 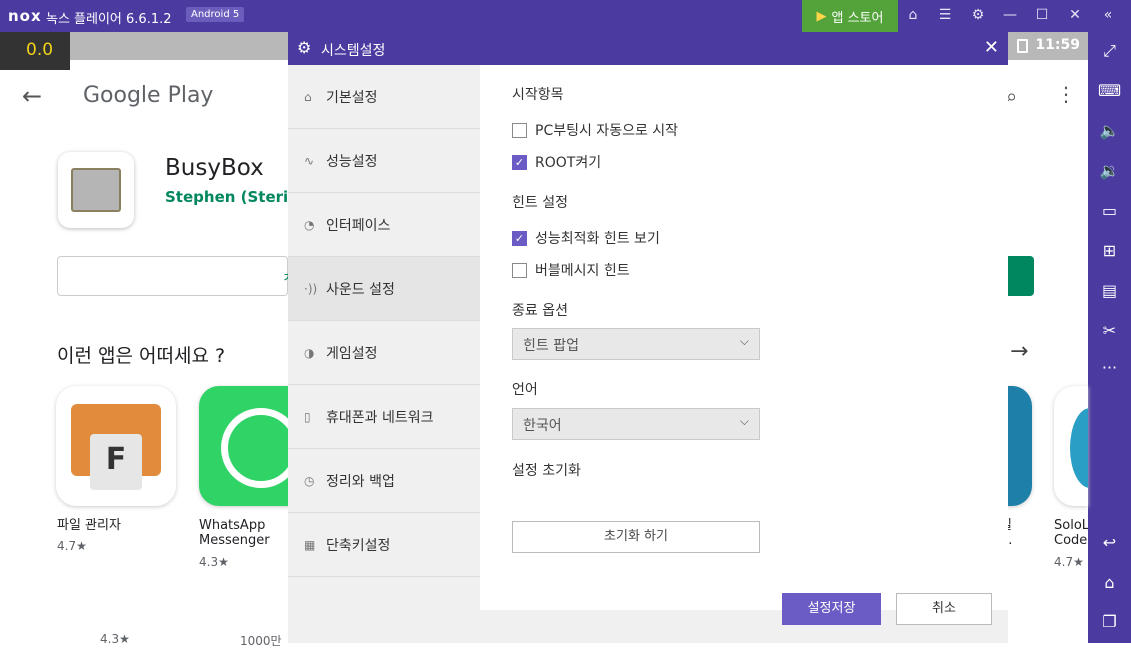 What do you see at coordinates (384, 161) in the screenshot?
I see `sidebar-item-performance: ∿ 성능설정` at bounding box center [384, 161].